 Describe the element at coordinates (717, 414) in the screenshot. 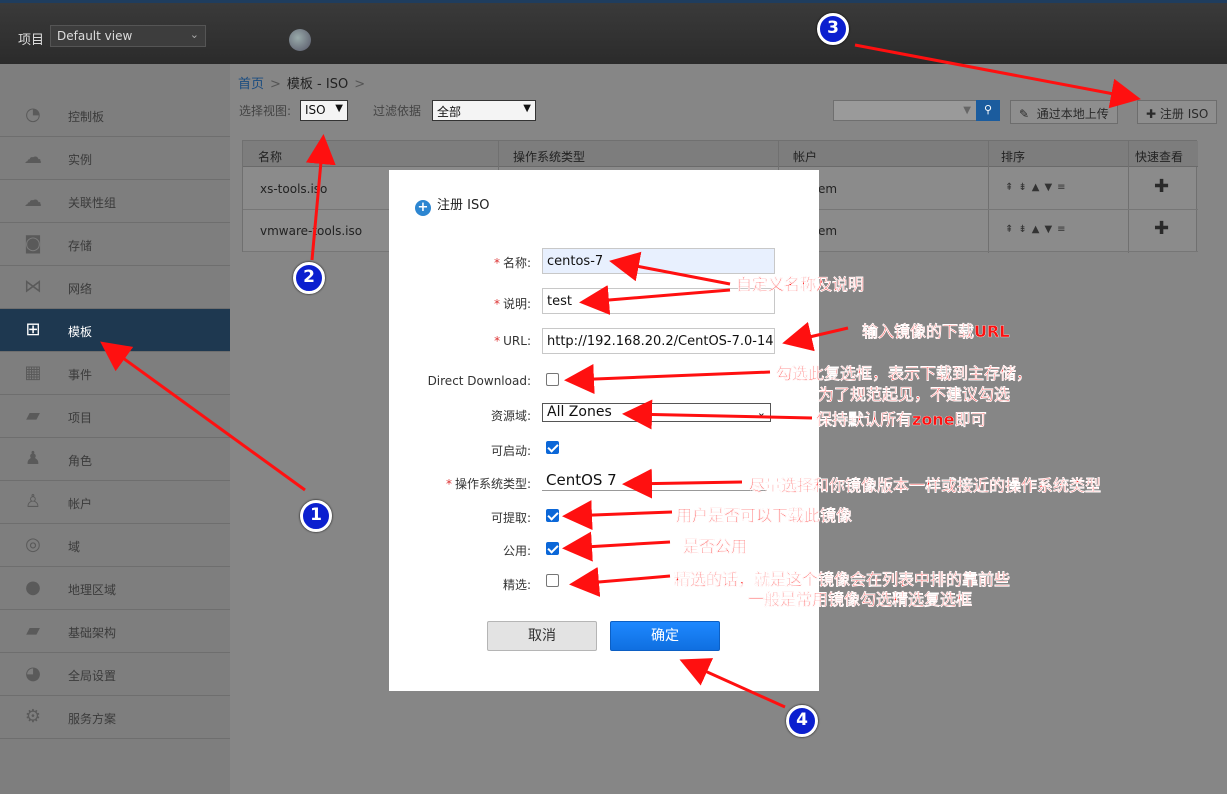

I see `arrow-zone` at that location.